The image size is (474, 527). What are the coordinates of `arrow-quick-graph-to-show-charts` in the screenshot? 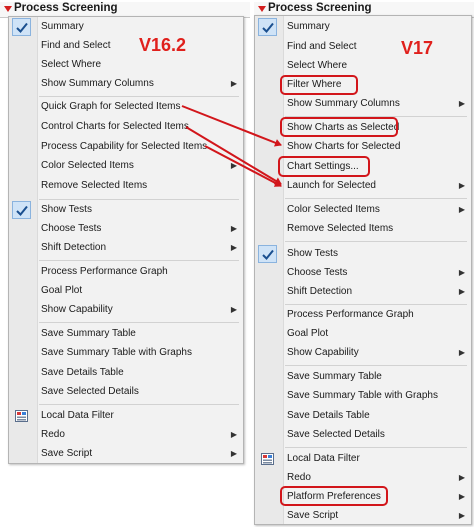 It's located at (231, 126).